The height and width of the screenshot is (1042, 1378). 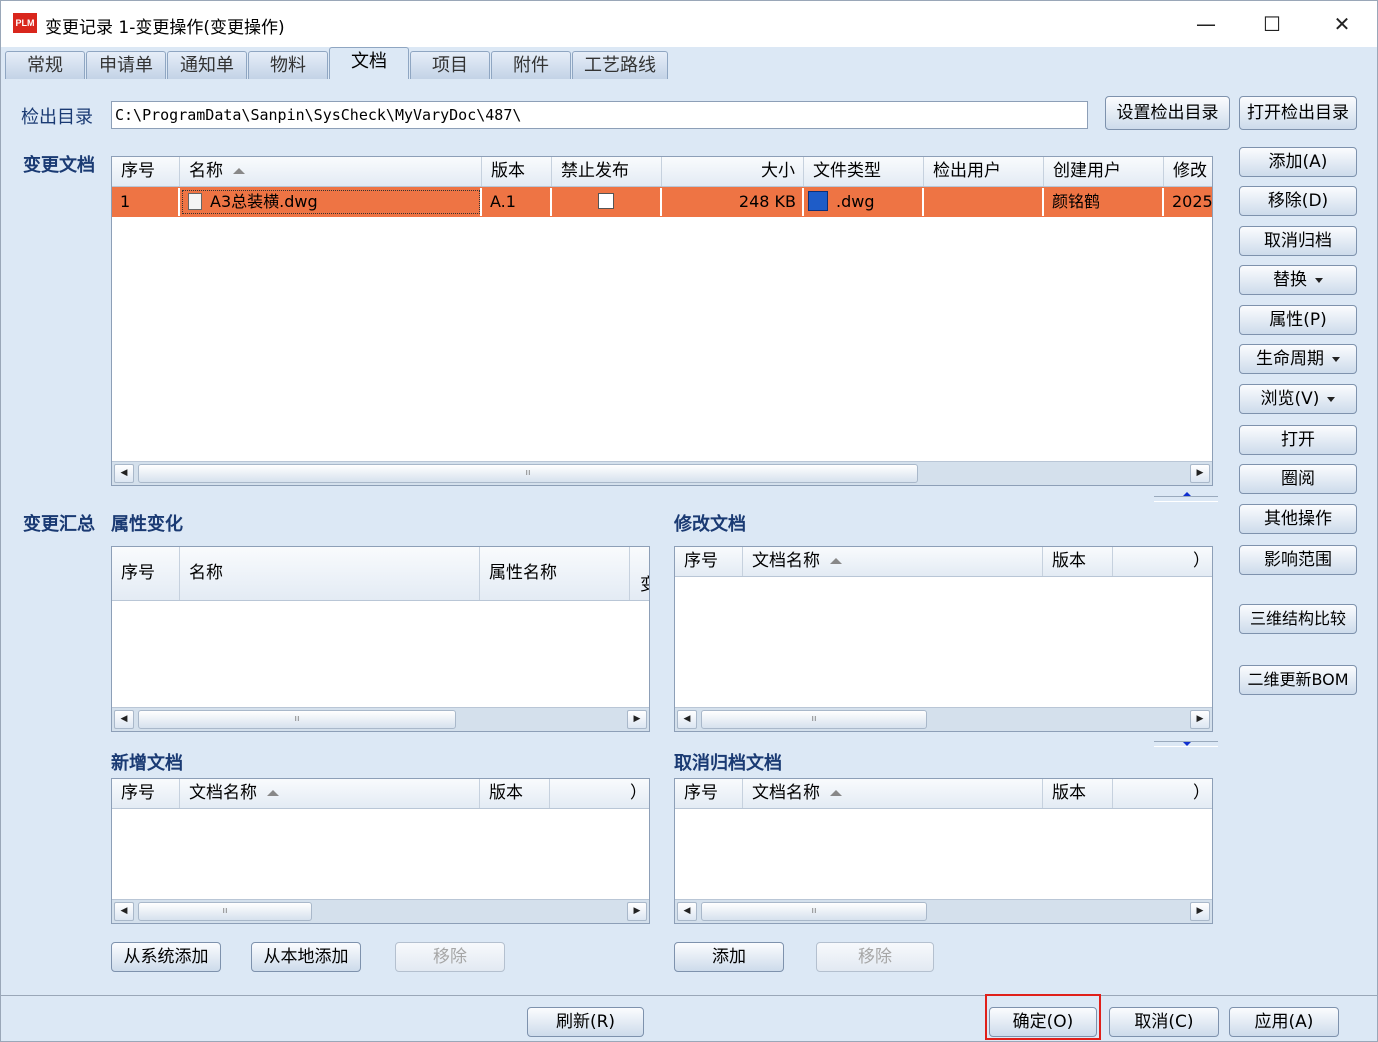 What do you see at coordinates (1104, 171) in the screenshot?
I see `col-creator: 创建用户` at bounding box center [1104, 171].